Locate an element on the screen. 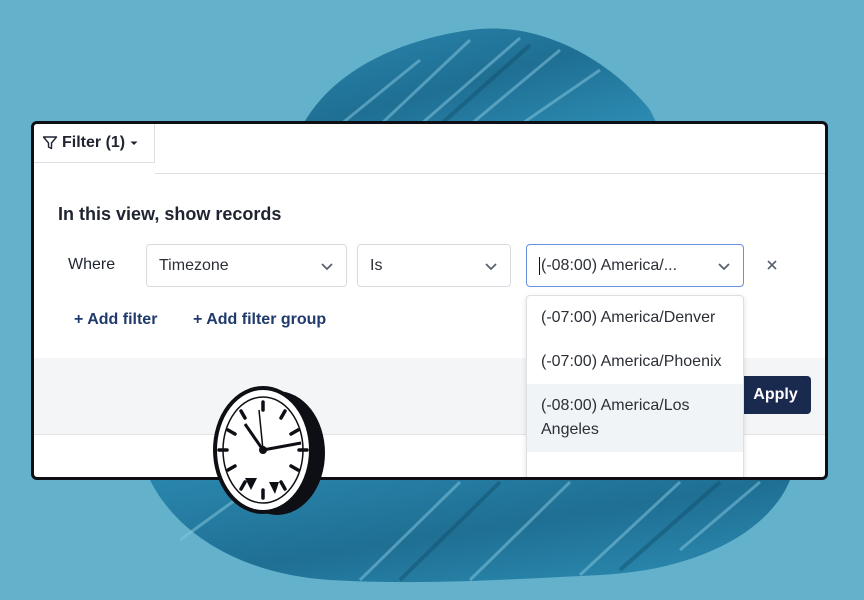  clock-illustration is located at coordinates (269, 450).